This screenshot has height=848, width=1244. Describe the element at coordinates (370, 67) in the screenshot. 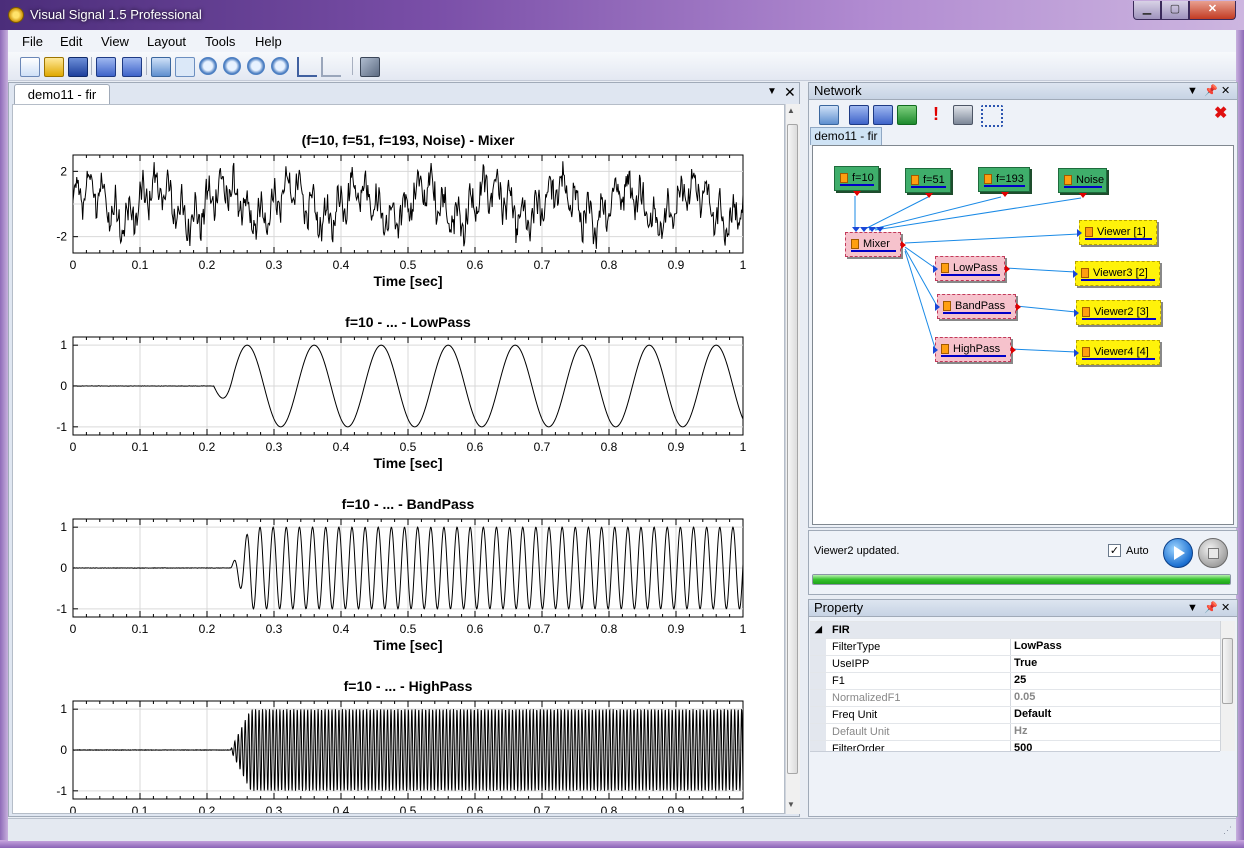

I see `tools-icon` at that location.